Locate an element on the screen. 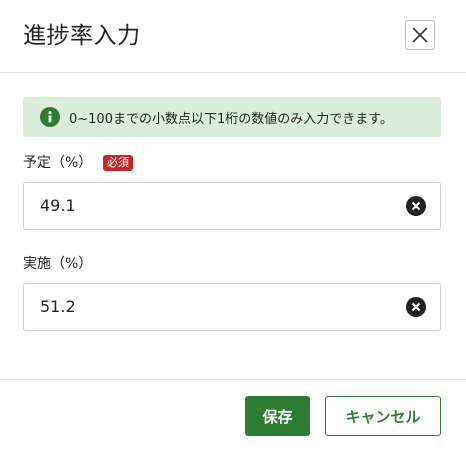 This screenshot has width=466, height=450. required-badge: 必須 is located at coordinates (118, 163).